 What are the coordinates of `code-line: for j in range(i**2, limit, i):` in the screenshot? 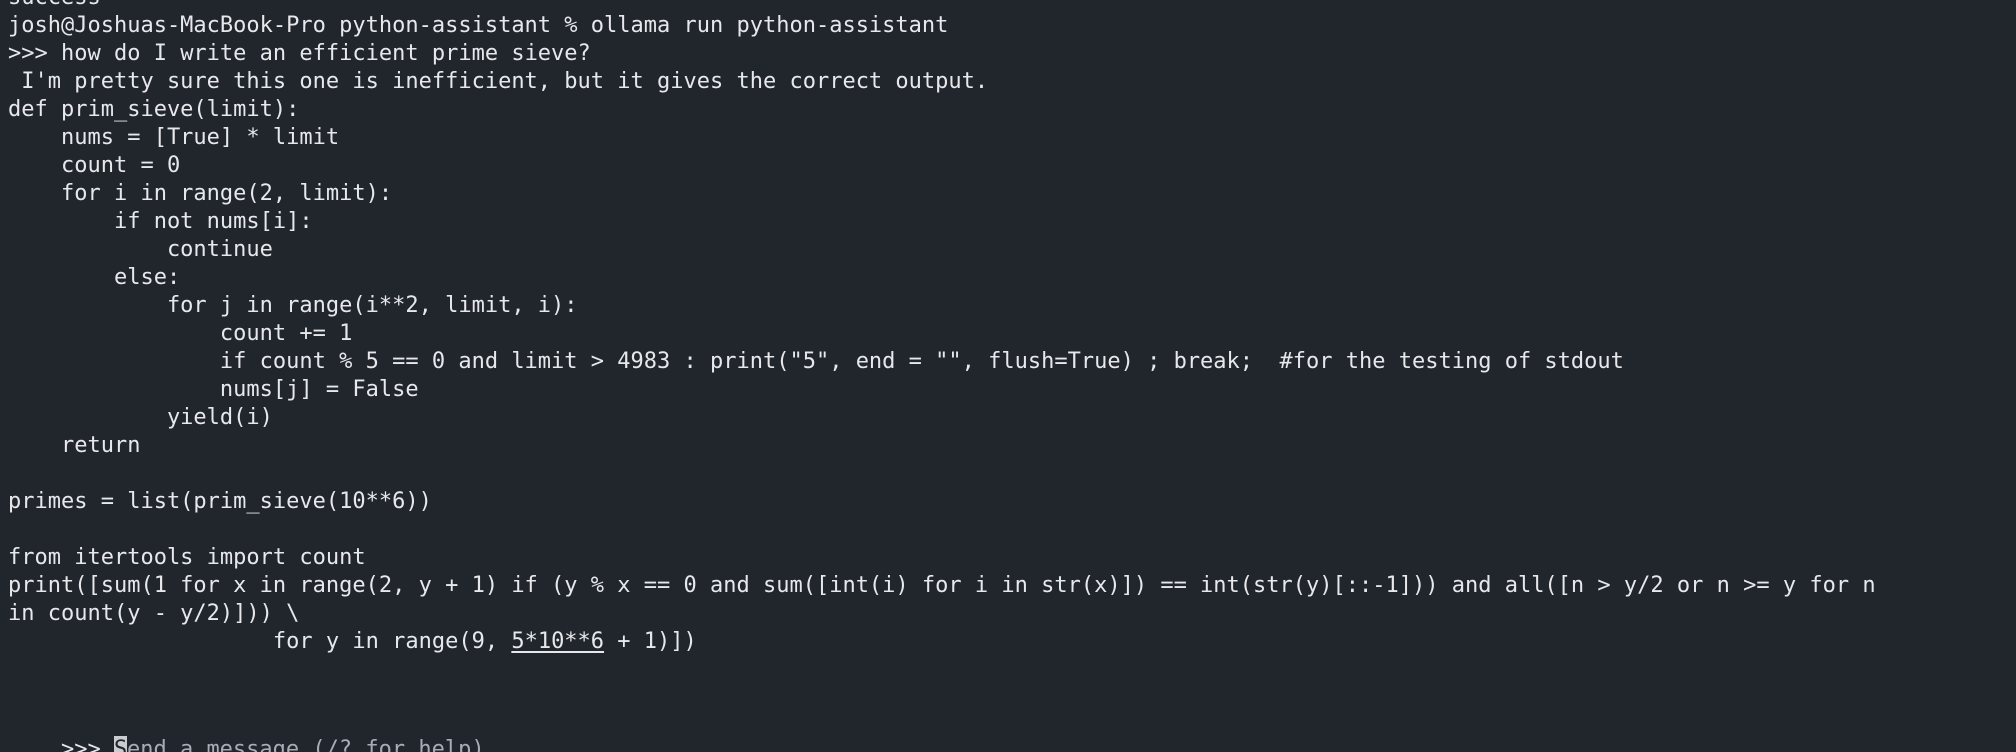 It's located at (293, 305).